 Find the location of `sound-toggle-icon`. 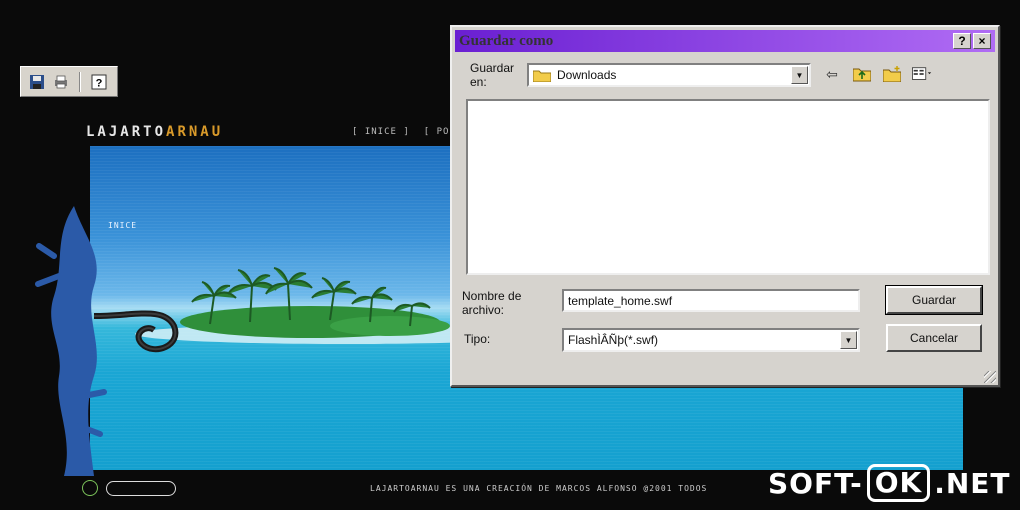

sound-toggle-icon is located at coordinates (90, 488).